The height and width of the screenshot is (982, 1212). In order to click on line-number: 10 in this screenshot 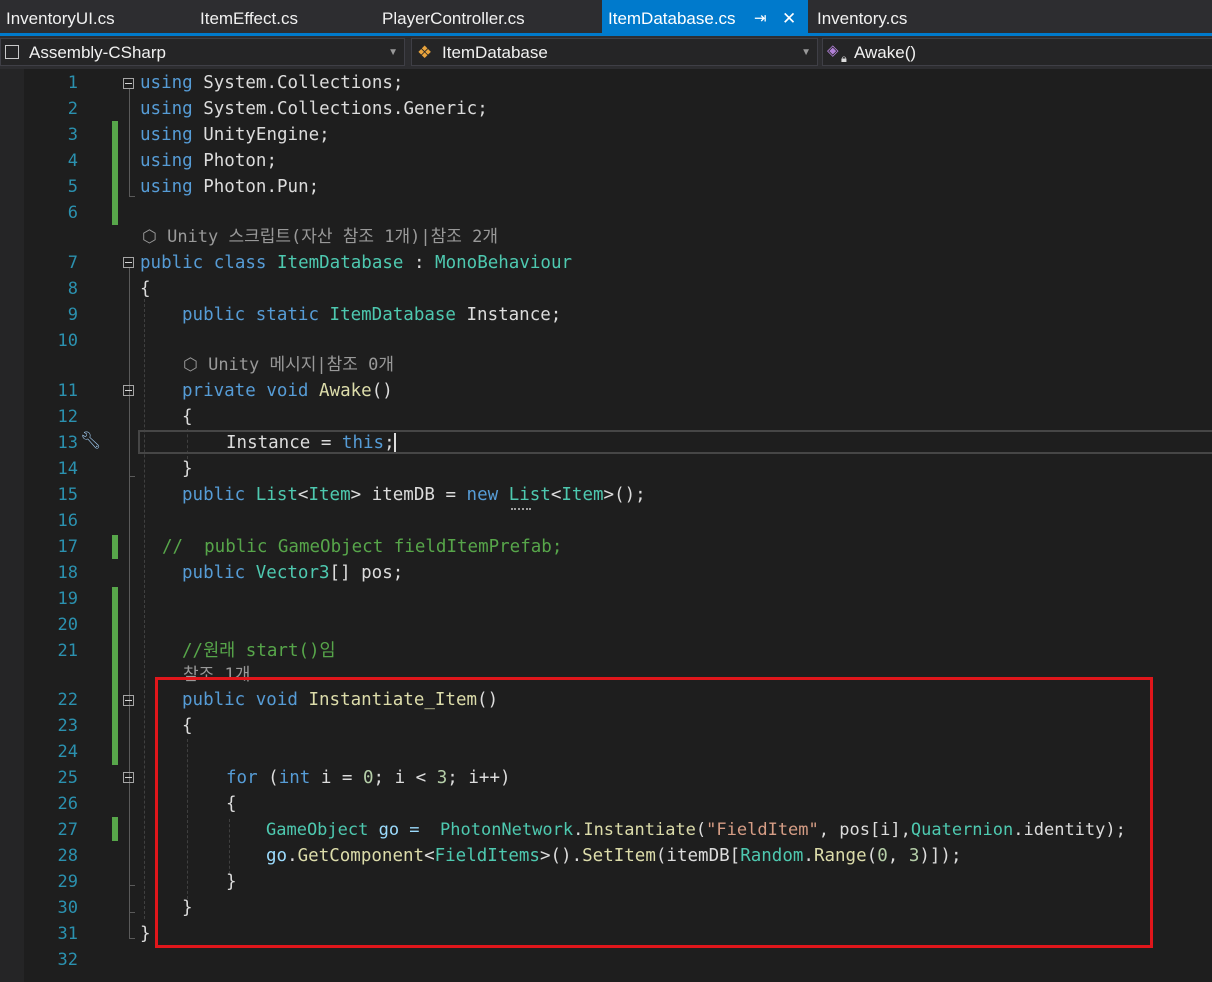, I will do `click(67, 341)`.